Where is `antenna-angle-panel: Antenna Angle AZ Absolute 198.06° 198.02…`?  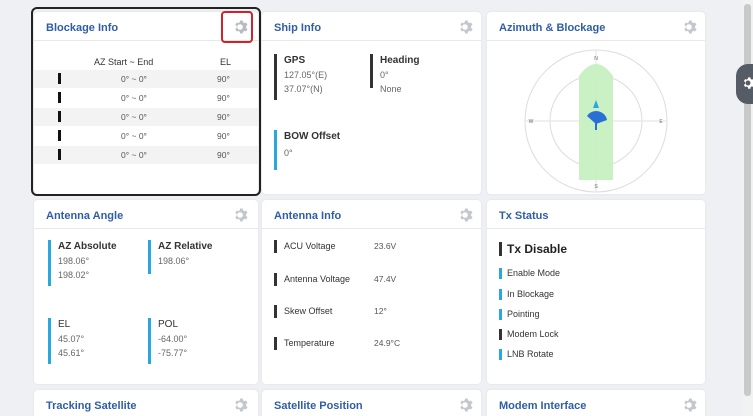
antenna-angle-panel: Antenna Angle AZ Absolute 198.06° 198.02… is located at coordinates (146, 292).